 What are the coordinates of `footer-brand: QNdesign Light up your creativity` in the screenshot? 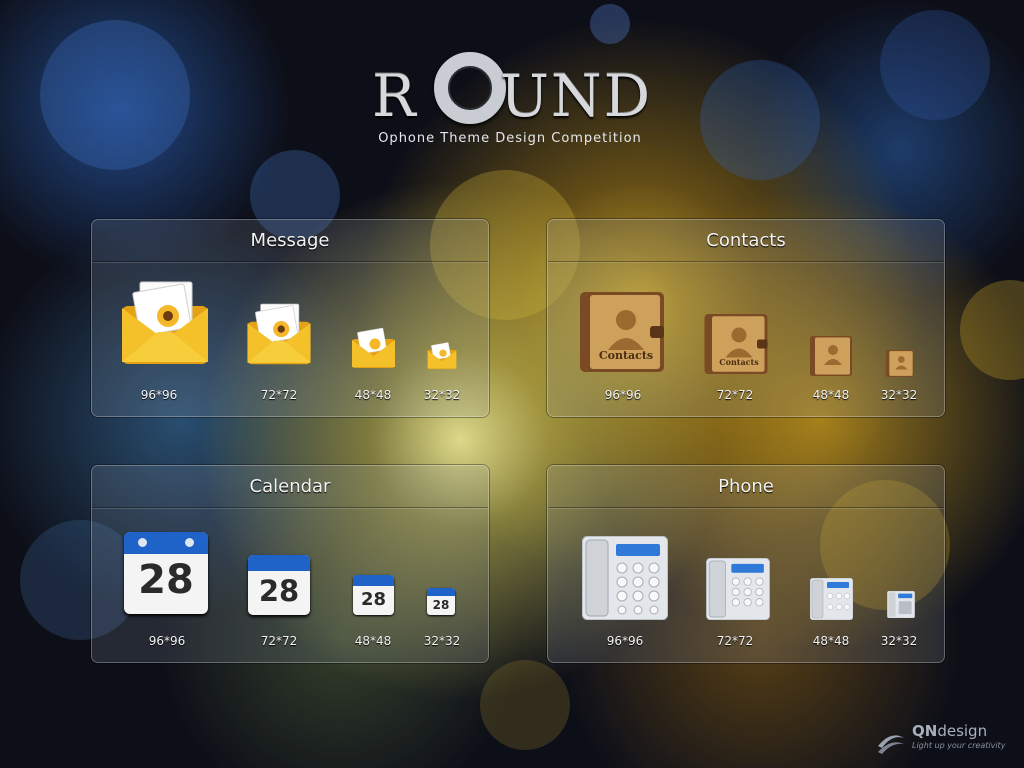 It's located at (946, 739).